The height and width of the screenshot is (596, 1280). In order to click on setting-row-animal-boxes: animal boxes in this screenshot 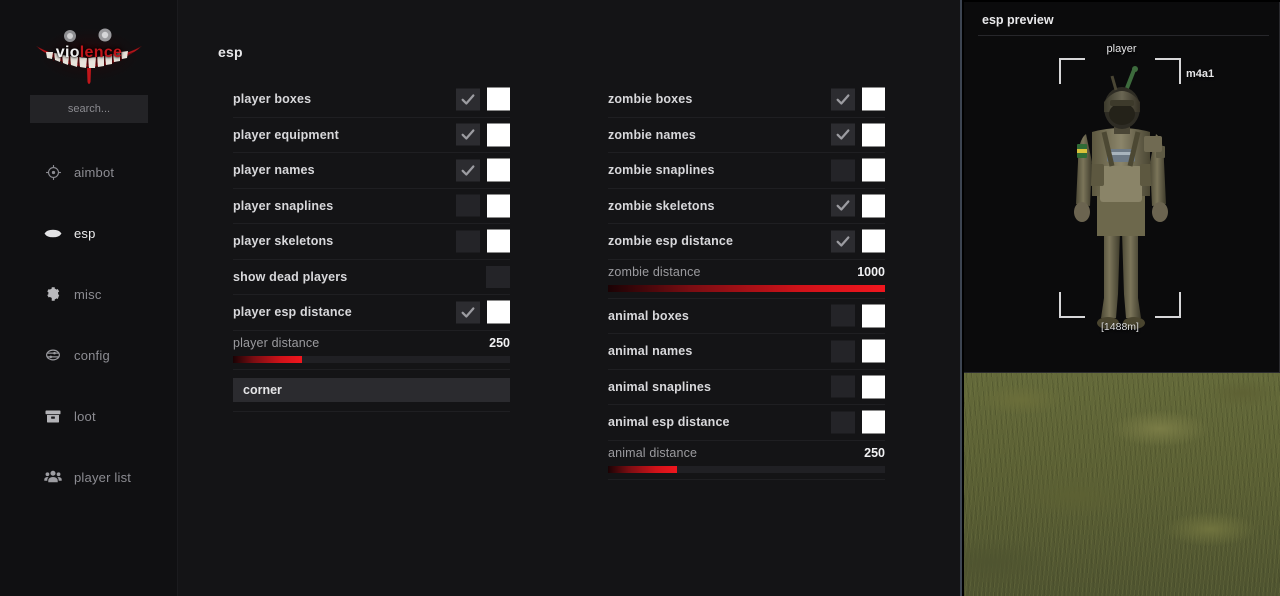, I will do `click(746, 316)`.